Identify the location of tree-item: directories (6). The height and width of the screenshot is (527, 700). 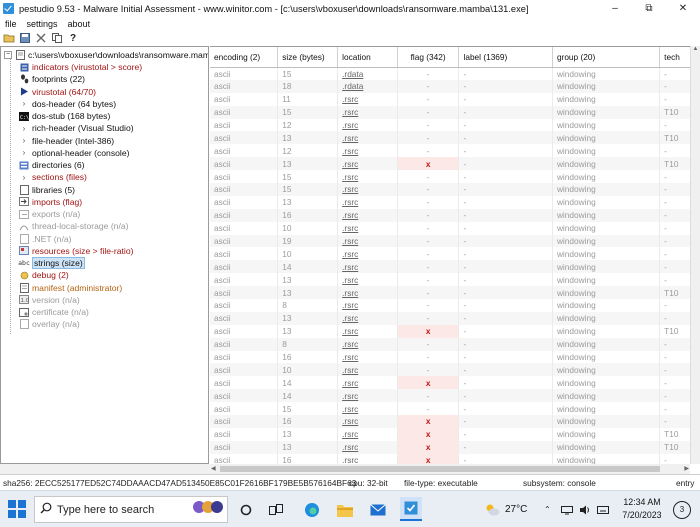
(52, 165).